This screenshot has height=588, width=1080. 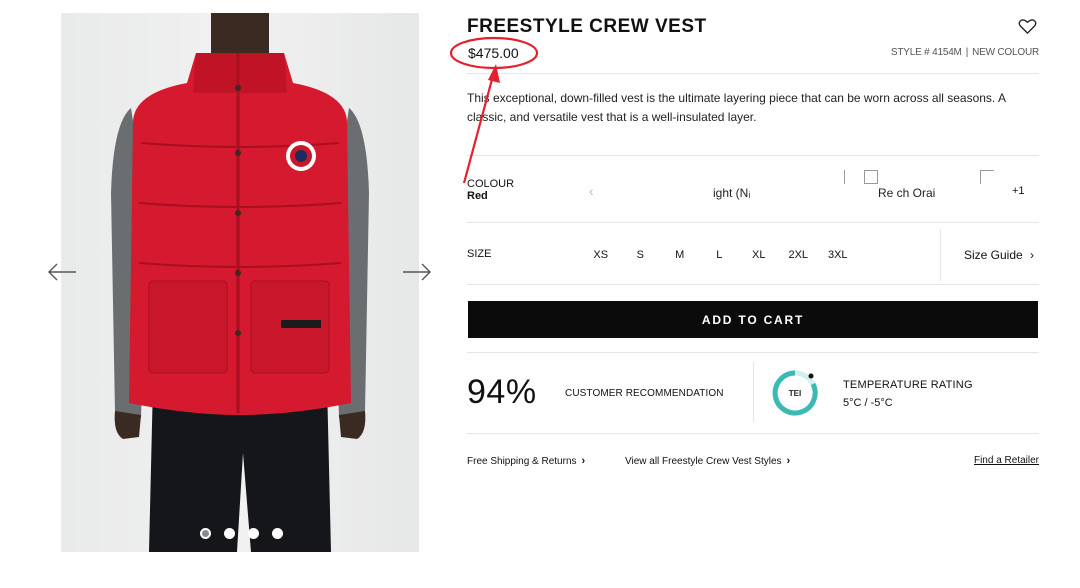 I want to click on selected-colour: Red, so click(x=477, y=196).